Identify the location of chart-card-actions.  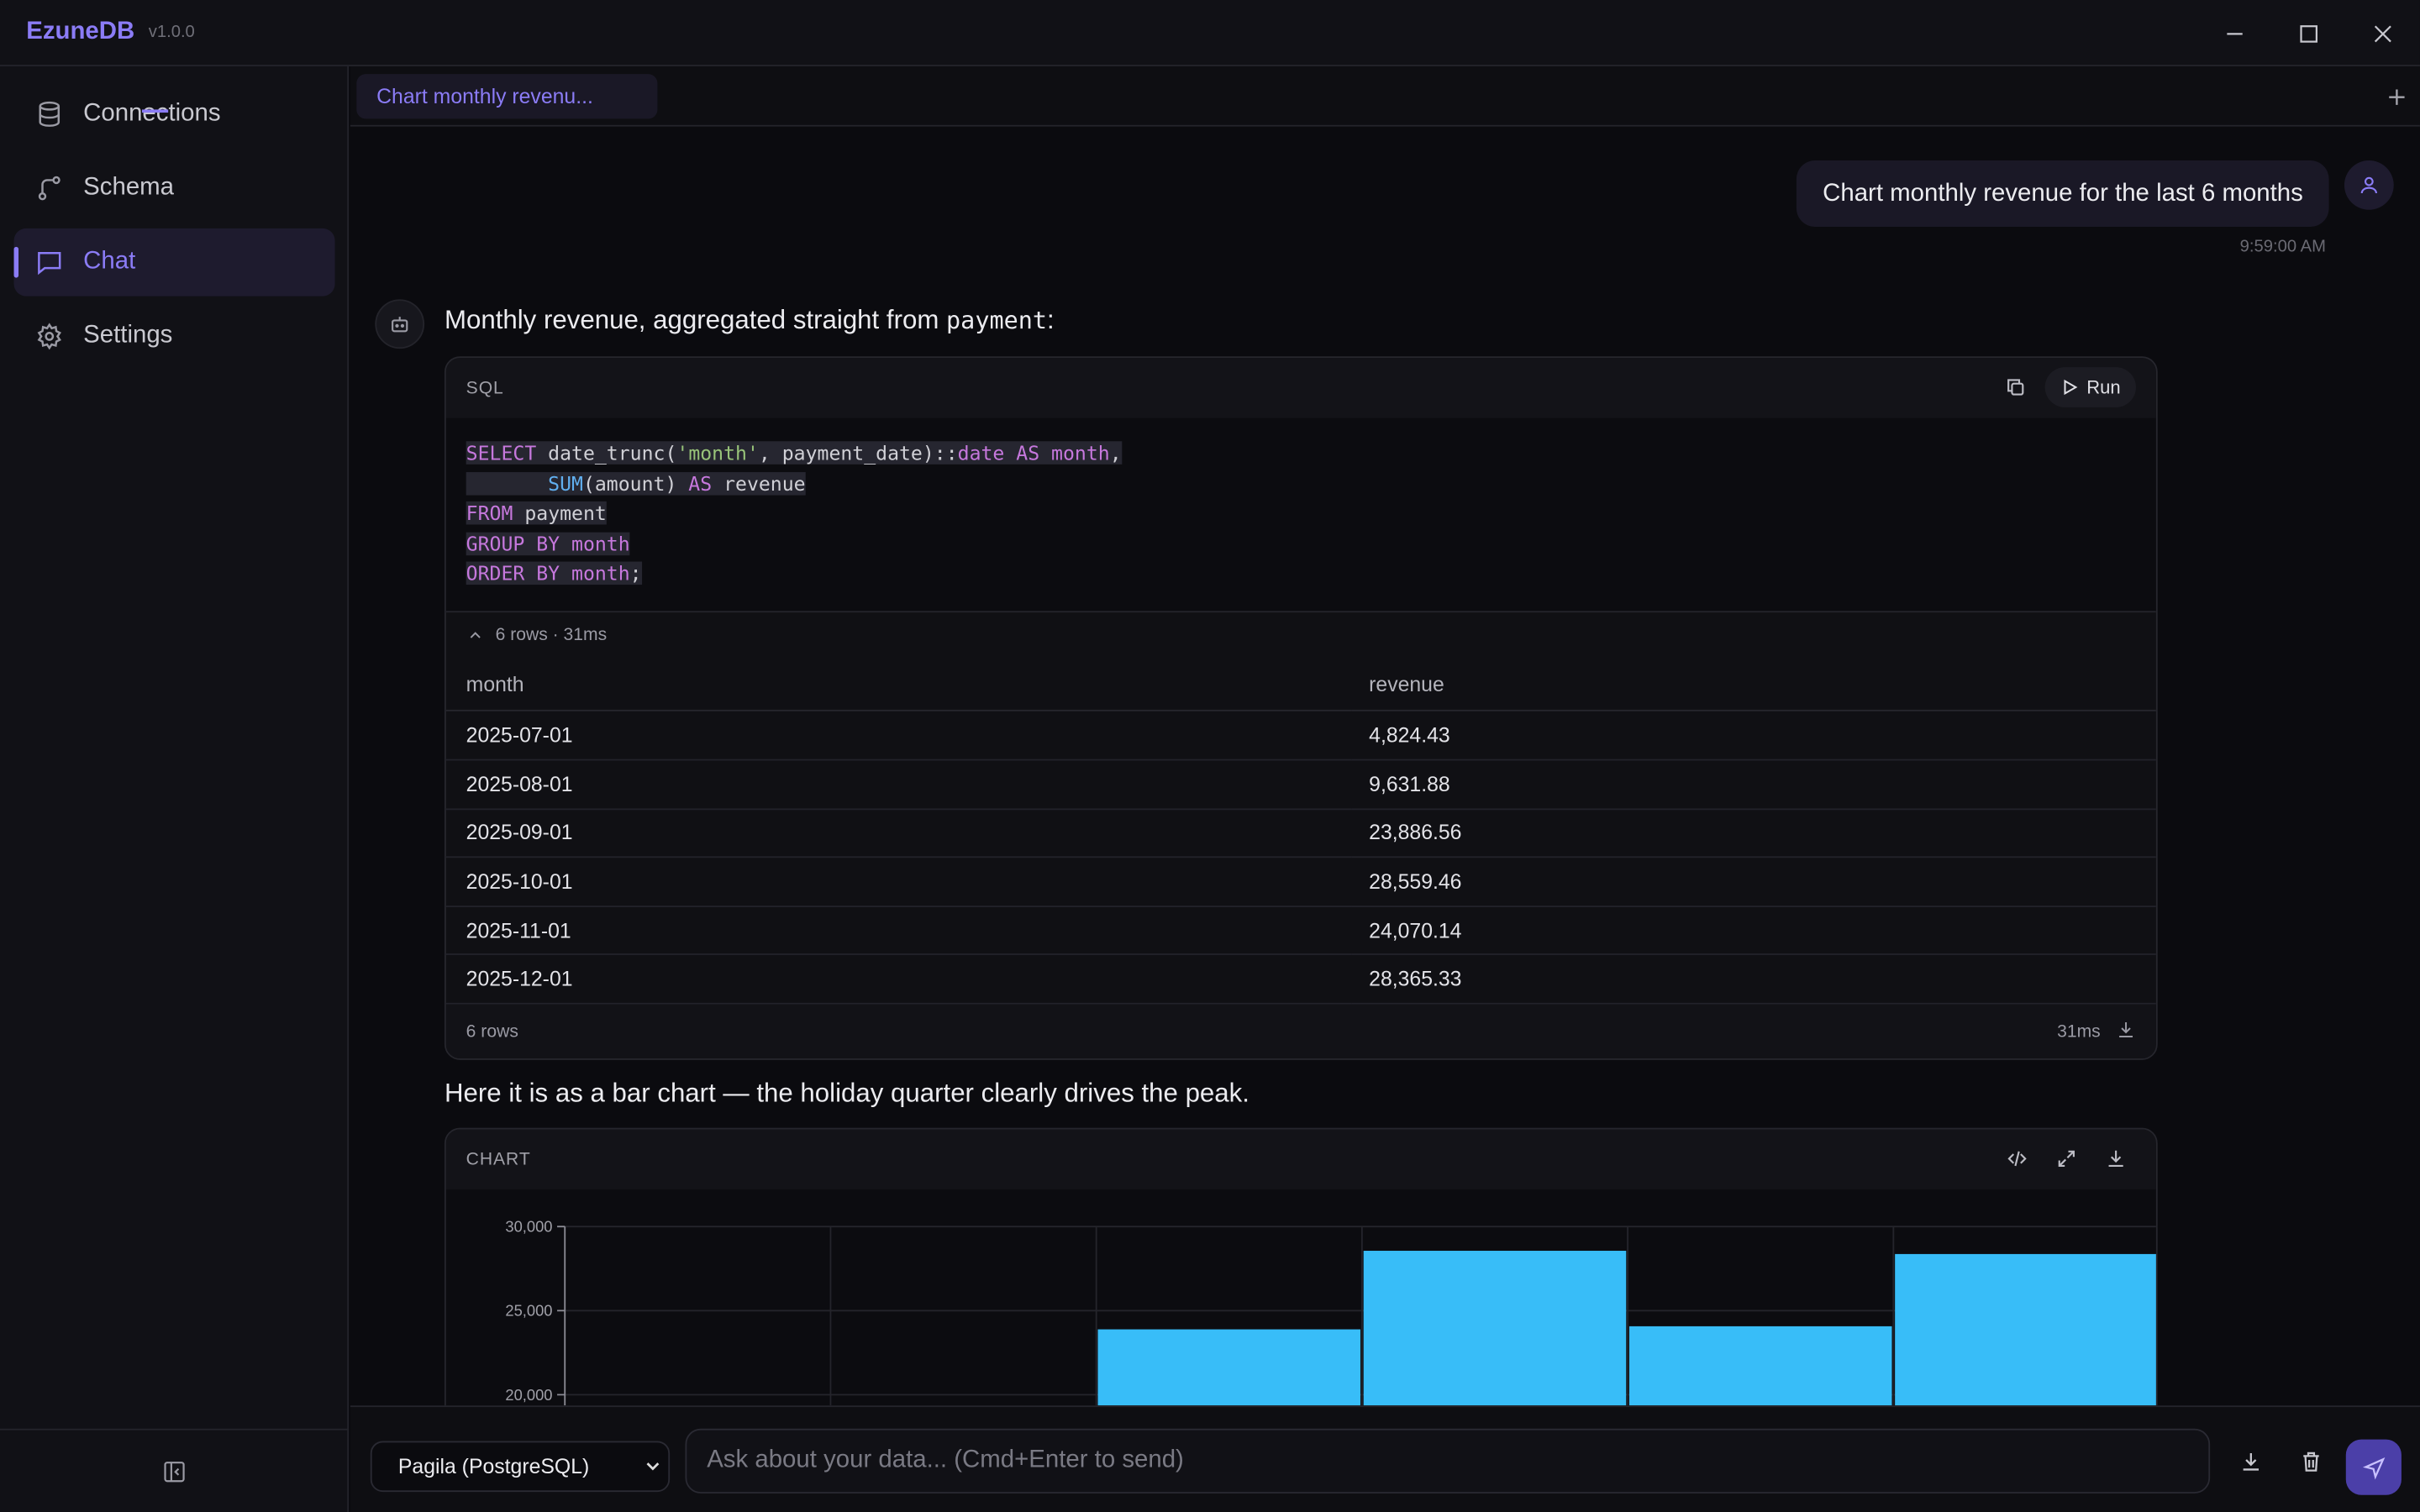
(2066, 1158).